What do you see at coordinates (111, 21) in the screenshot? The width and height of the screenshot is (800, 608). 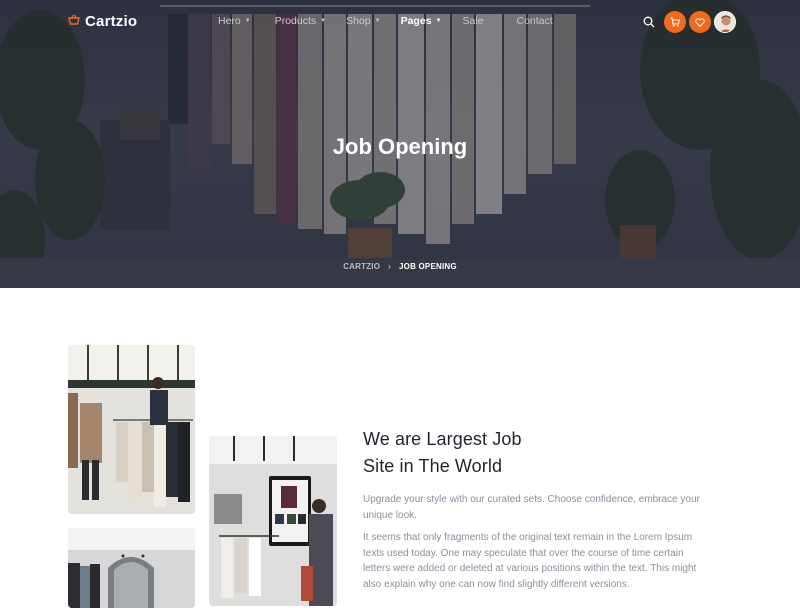 I see `brand-name: Cartzio` at bounding box center [111, 21].